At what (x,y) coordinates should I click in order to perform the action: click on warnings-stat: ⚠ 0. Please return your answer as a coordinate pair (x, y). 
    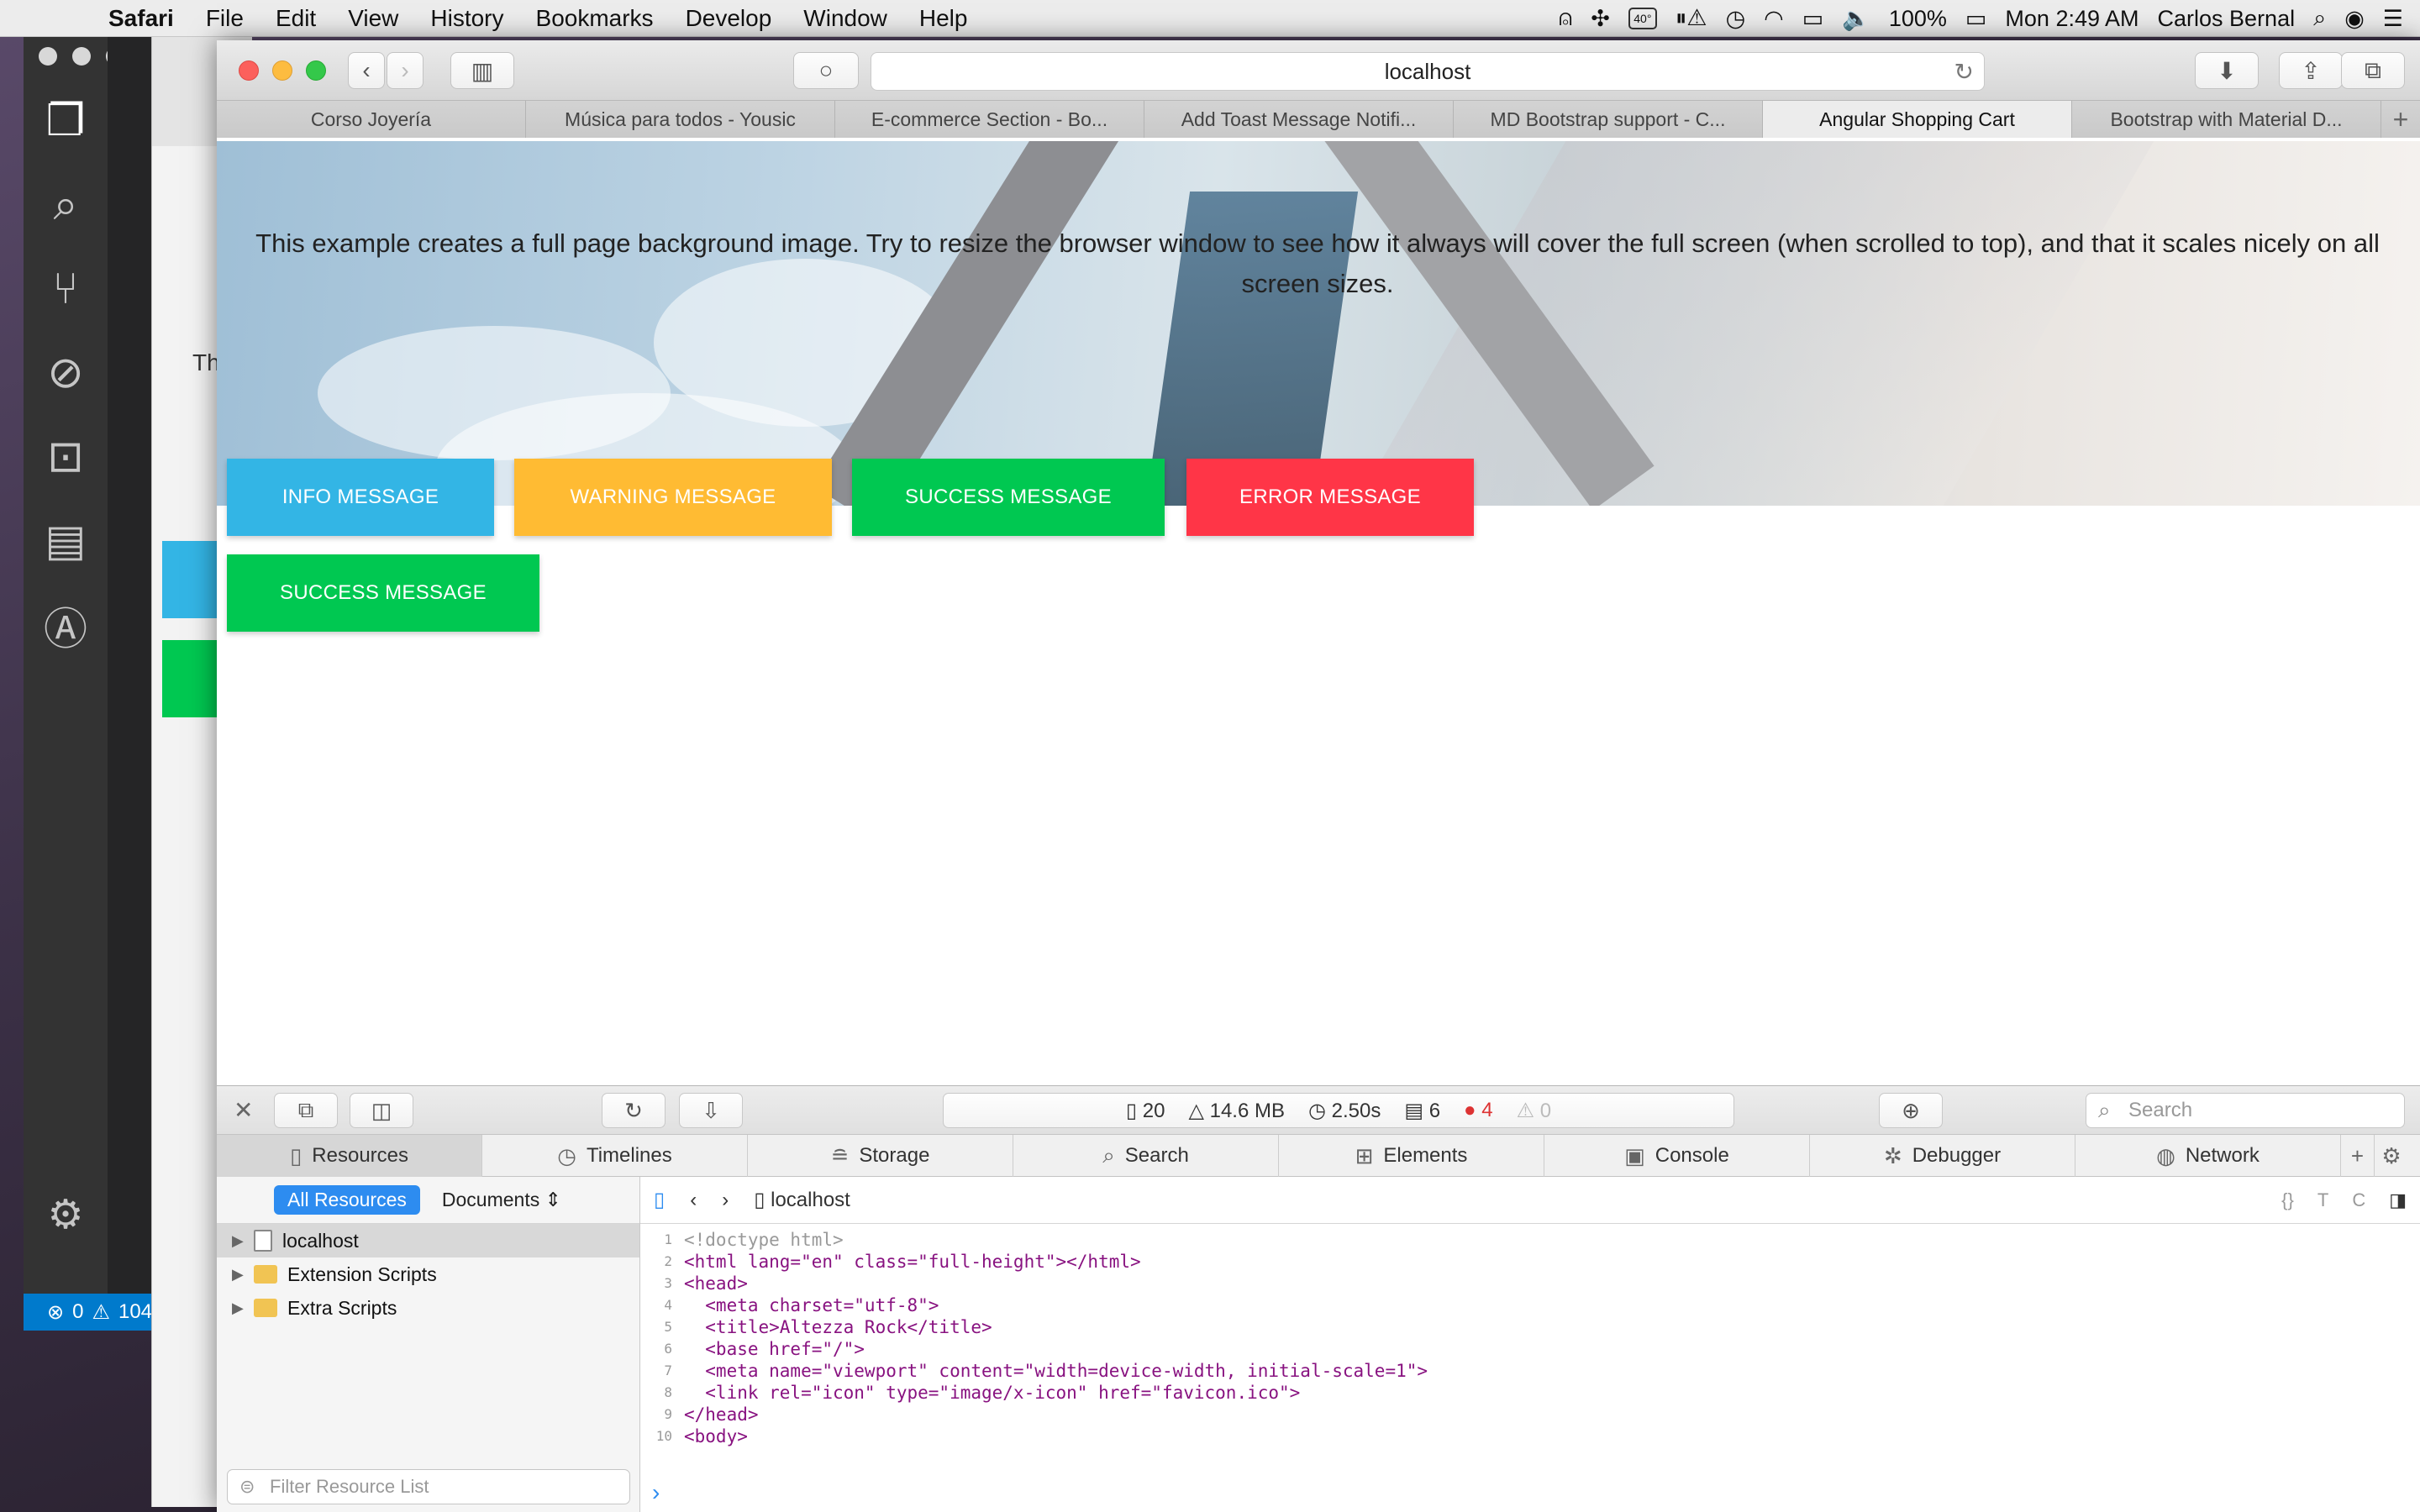
    Looking at the image, I should click on (1534, 1111).